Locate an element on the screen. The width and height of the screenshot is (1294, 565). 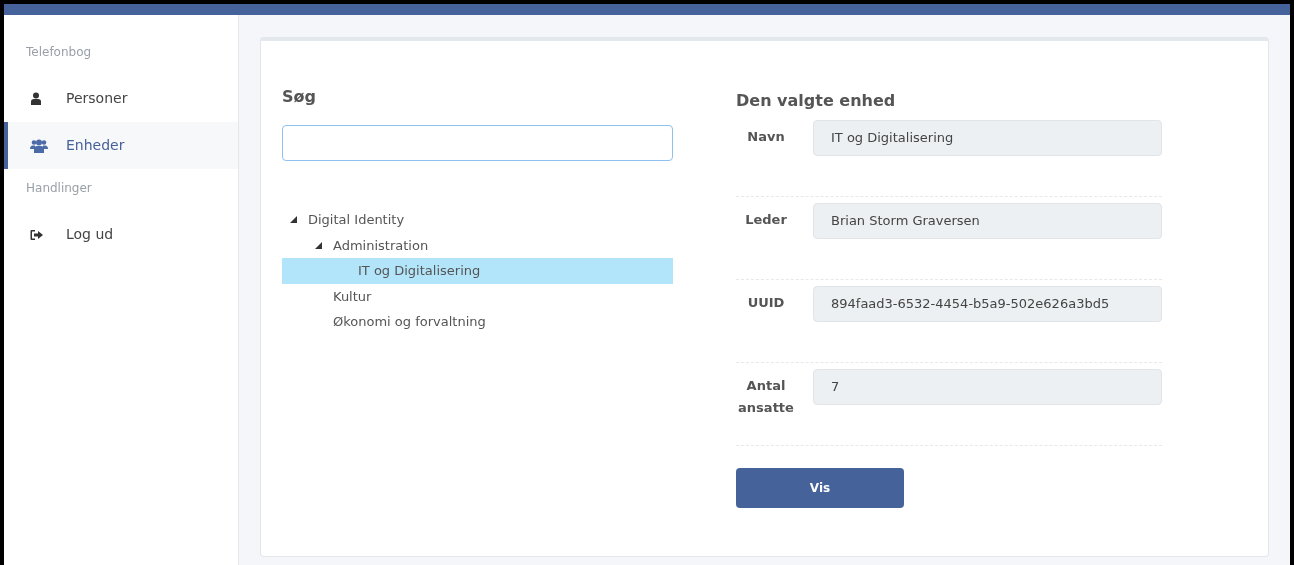
readonly-field: 894faad3-6532-4454-b5a9-502e626a3bd5 is located at coordinates (987, 304).